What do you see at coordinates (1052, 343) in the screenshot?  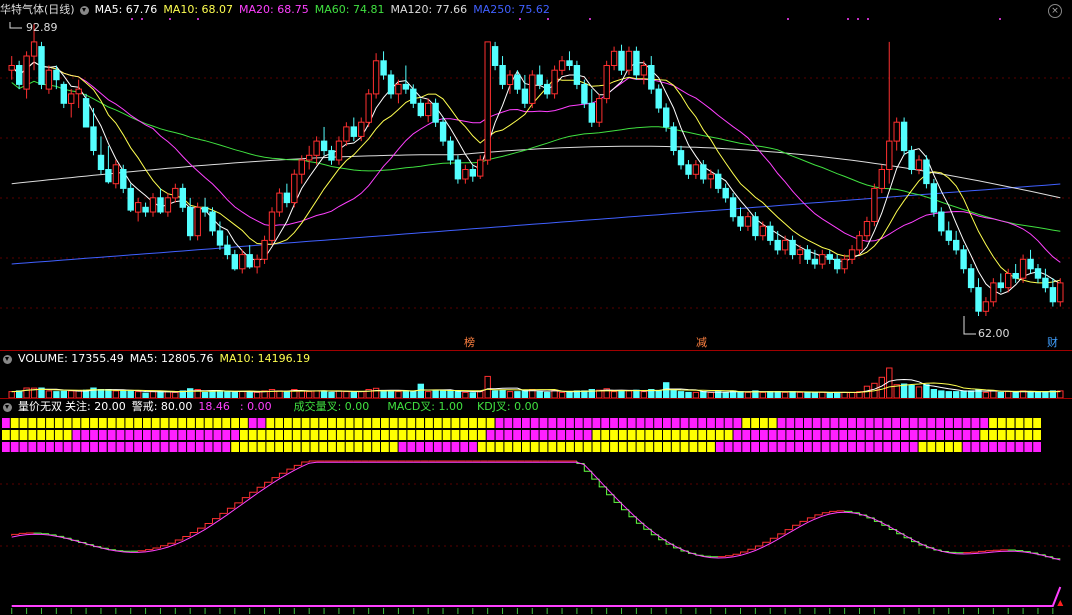 I see `marker-cai: 财` at bounding box center [1052, 343].